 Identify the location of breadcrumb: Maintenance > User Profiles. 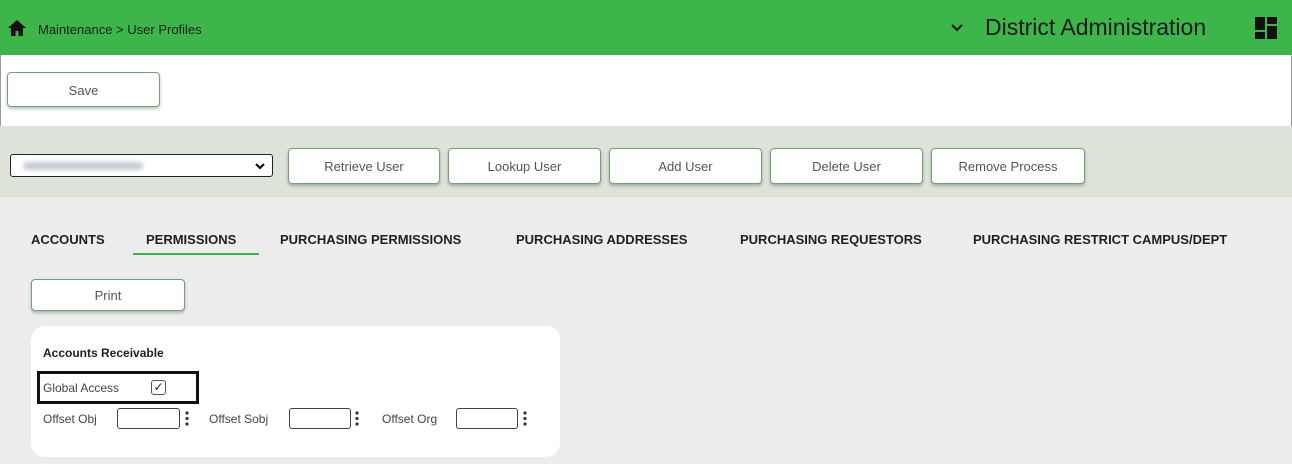
(120, 29).